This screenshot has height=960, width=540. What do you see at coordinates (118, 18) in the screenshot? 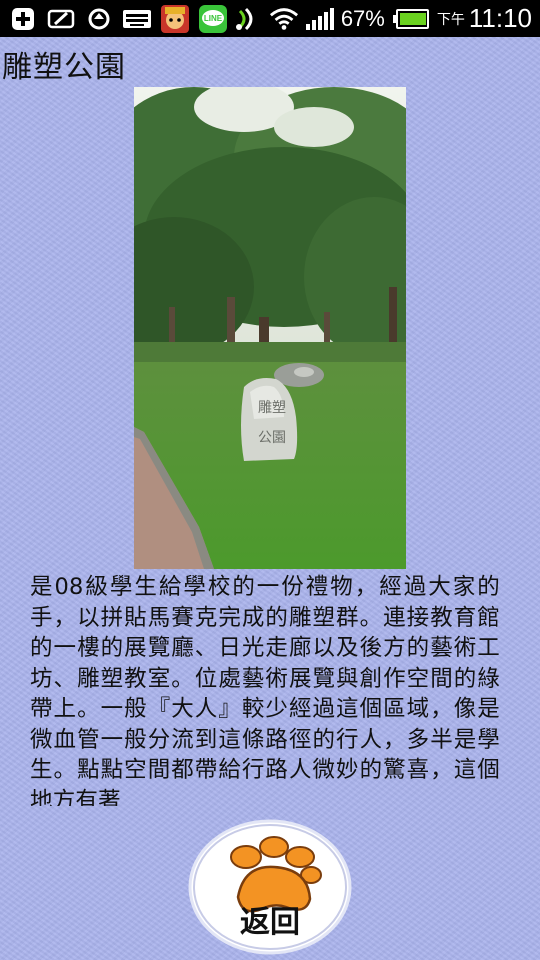
I see `notification-icons: LINE` at bounding box center [118, 18].